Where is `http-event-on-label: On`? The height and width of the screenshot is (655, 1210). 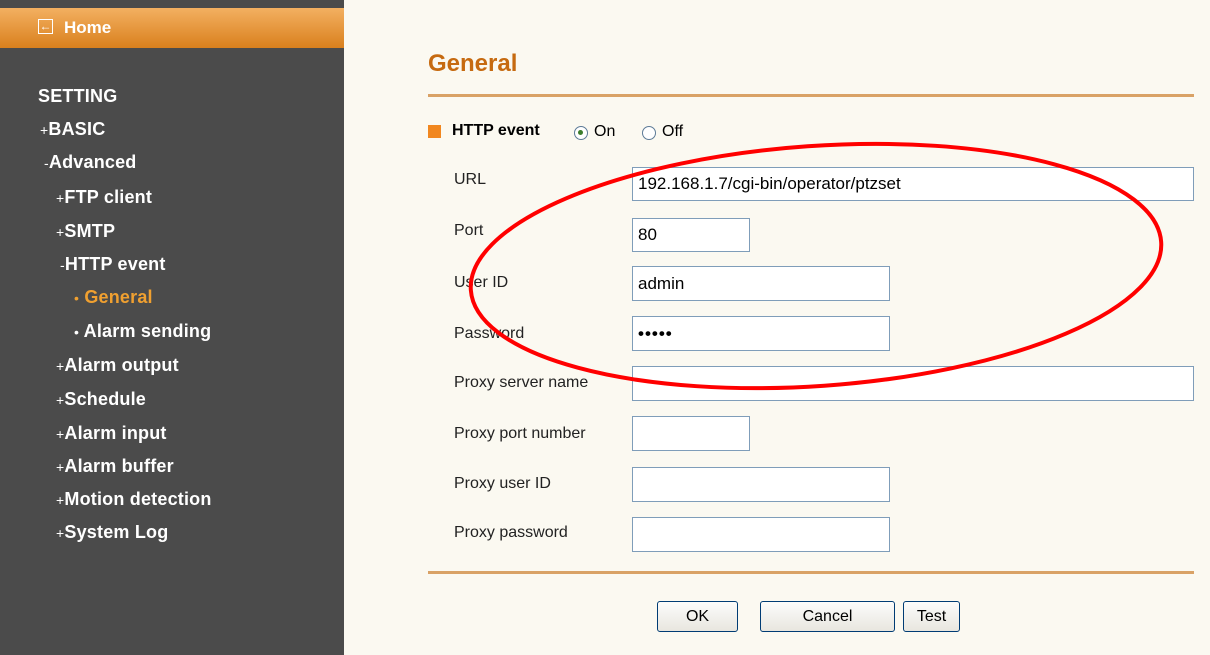 http-event-on-label: On is located at coordinates (605, 131).